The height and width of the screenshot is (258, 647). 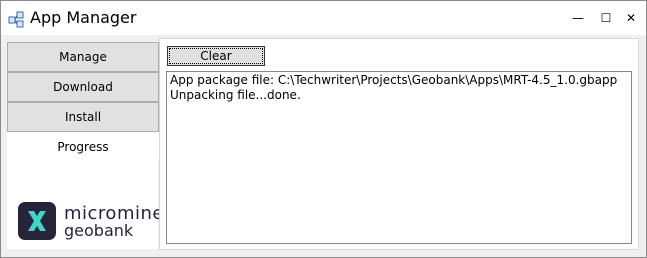 I want to click on logo-text-geobank: geobank, so click(x=99, y=230).